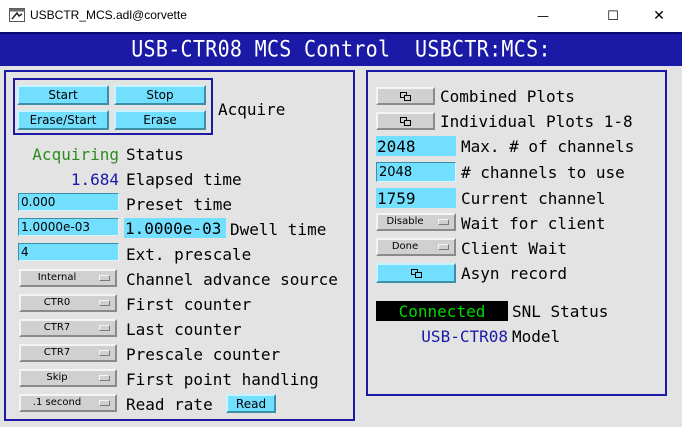 The height and width of the screenshot is (427, 682). What do you see at coordinates (514, 248) in the screenshot?
I see `client-wait-label: Client Wait` at bounding box center [514, 248].